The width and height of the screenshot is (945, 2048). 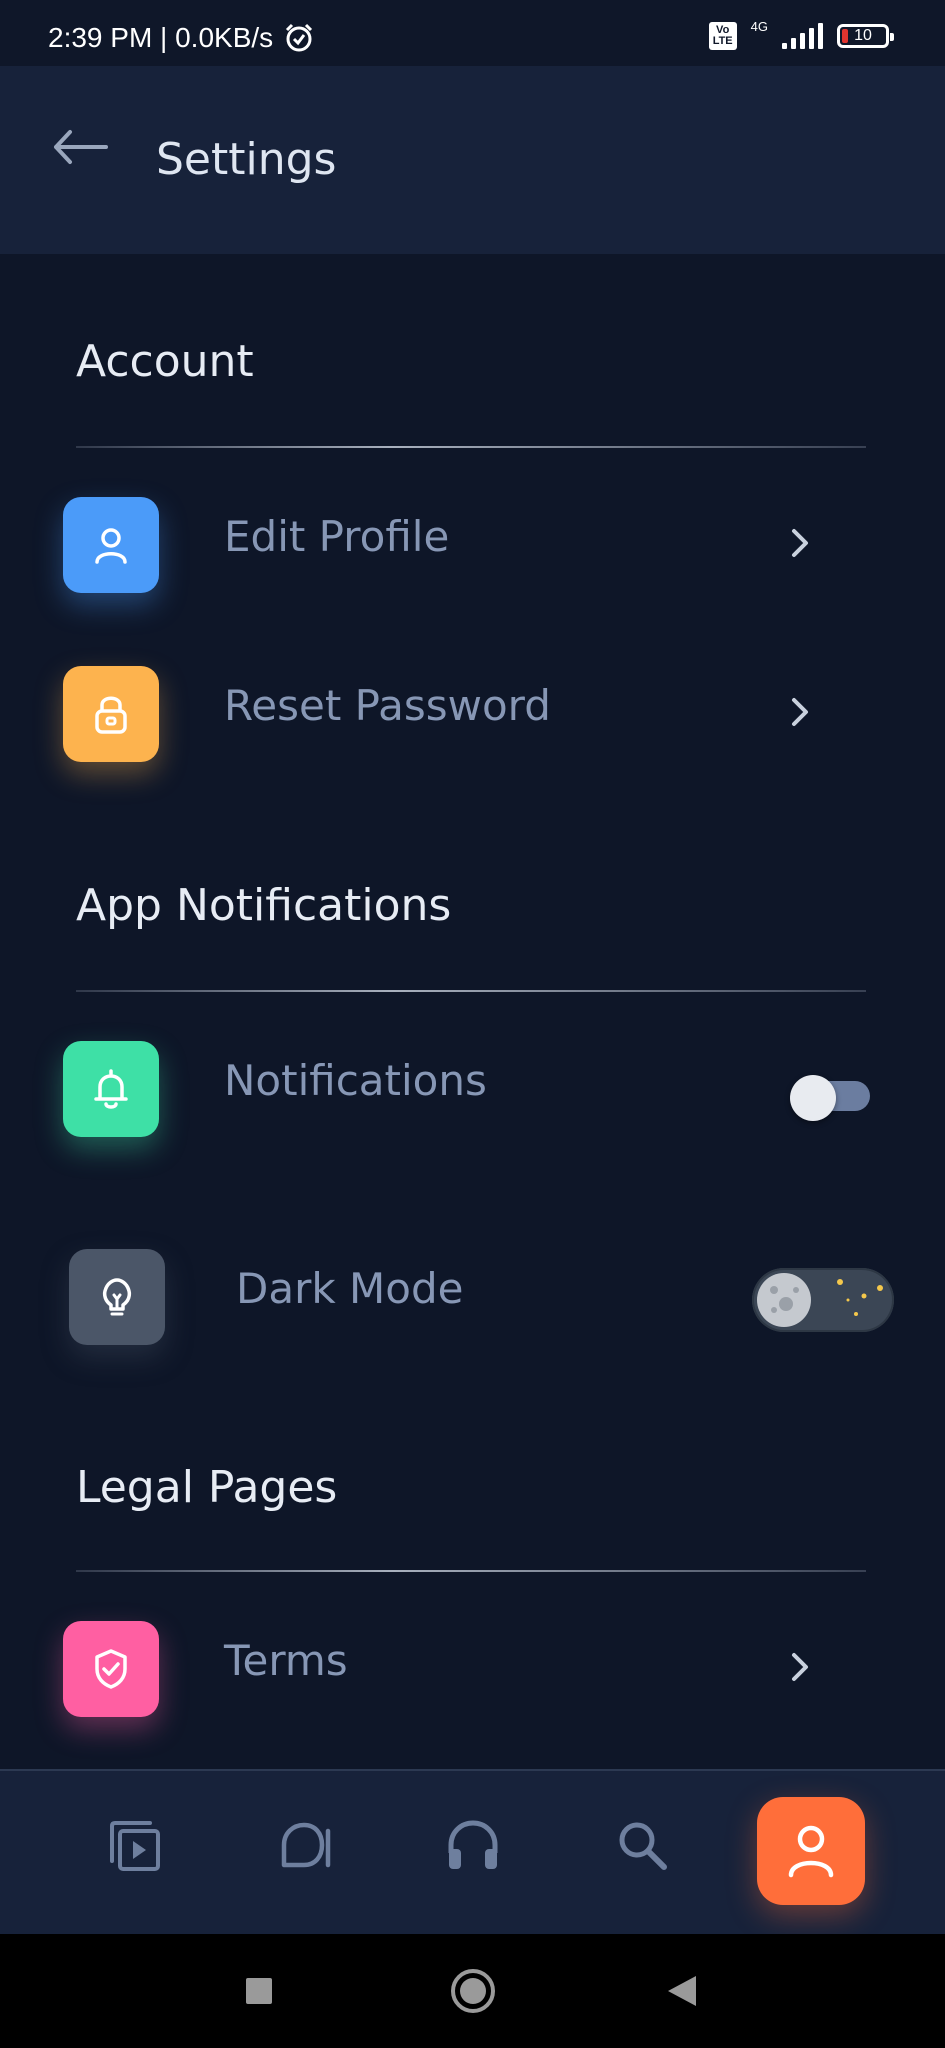 I want to click on battery-icon: 10, so click(x=865, y=36).